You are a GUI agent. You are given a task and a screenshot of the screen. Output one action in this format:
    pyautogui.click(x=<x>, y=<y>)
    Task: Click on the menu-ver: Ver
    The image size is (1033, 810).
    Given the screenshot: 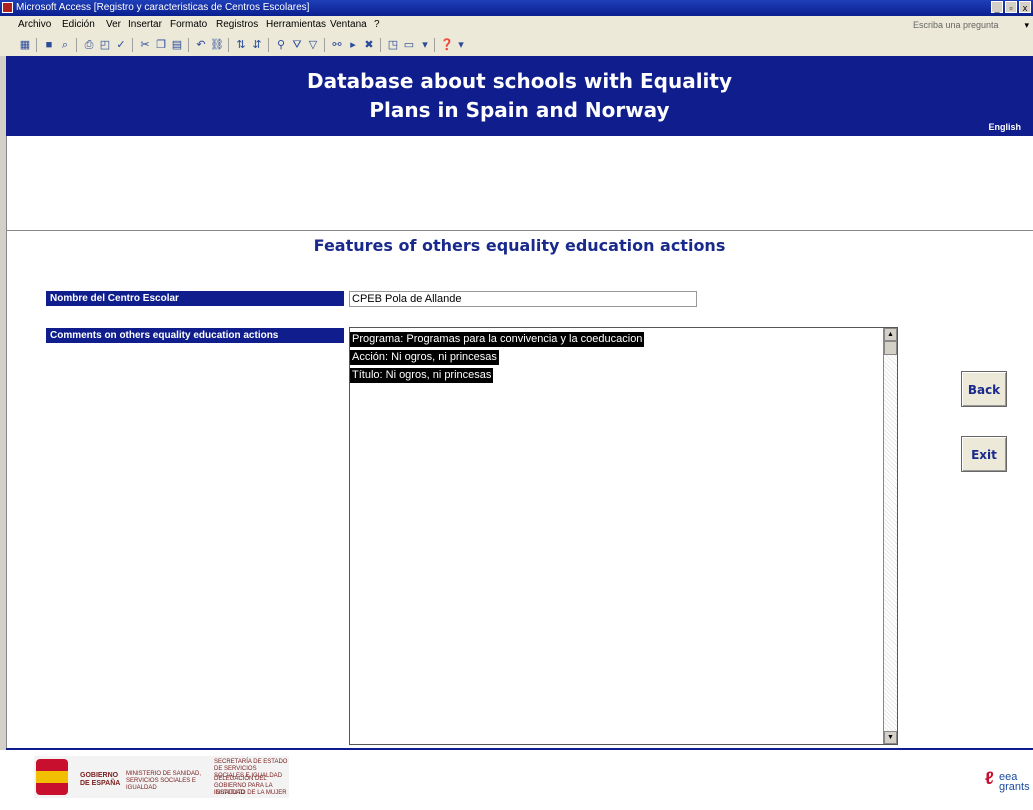 What is the action you would take?
    pyautogui.click(x=113, y=25)
    